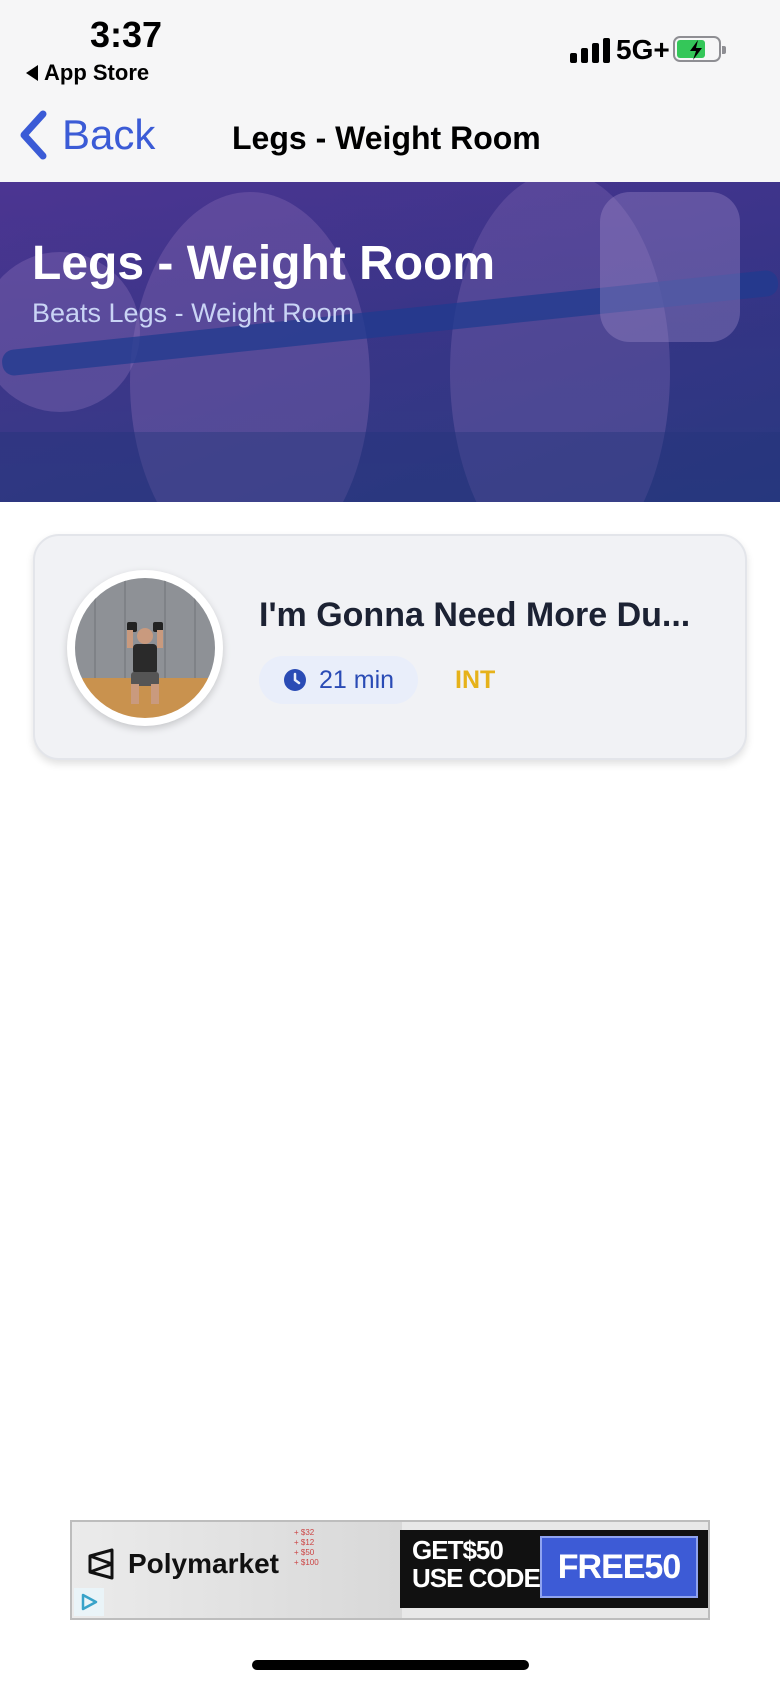 This screenshot has height=1688, width=780. I want to click on clock-icon, so click(295, 680).